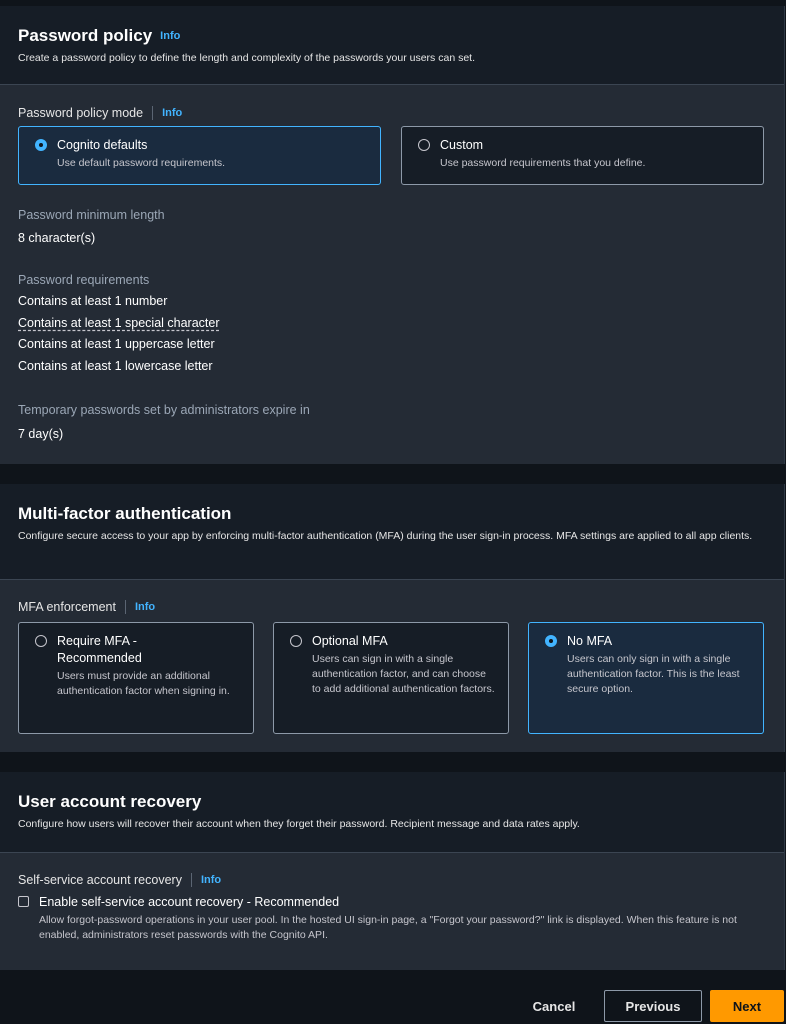 This screenshot has height=1024, width=786. I want to click on password-policy-mode-info-link: Info, so click(172, 113).